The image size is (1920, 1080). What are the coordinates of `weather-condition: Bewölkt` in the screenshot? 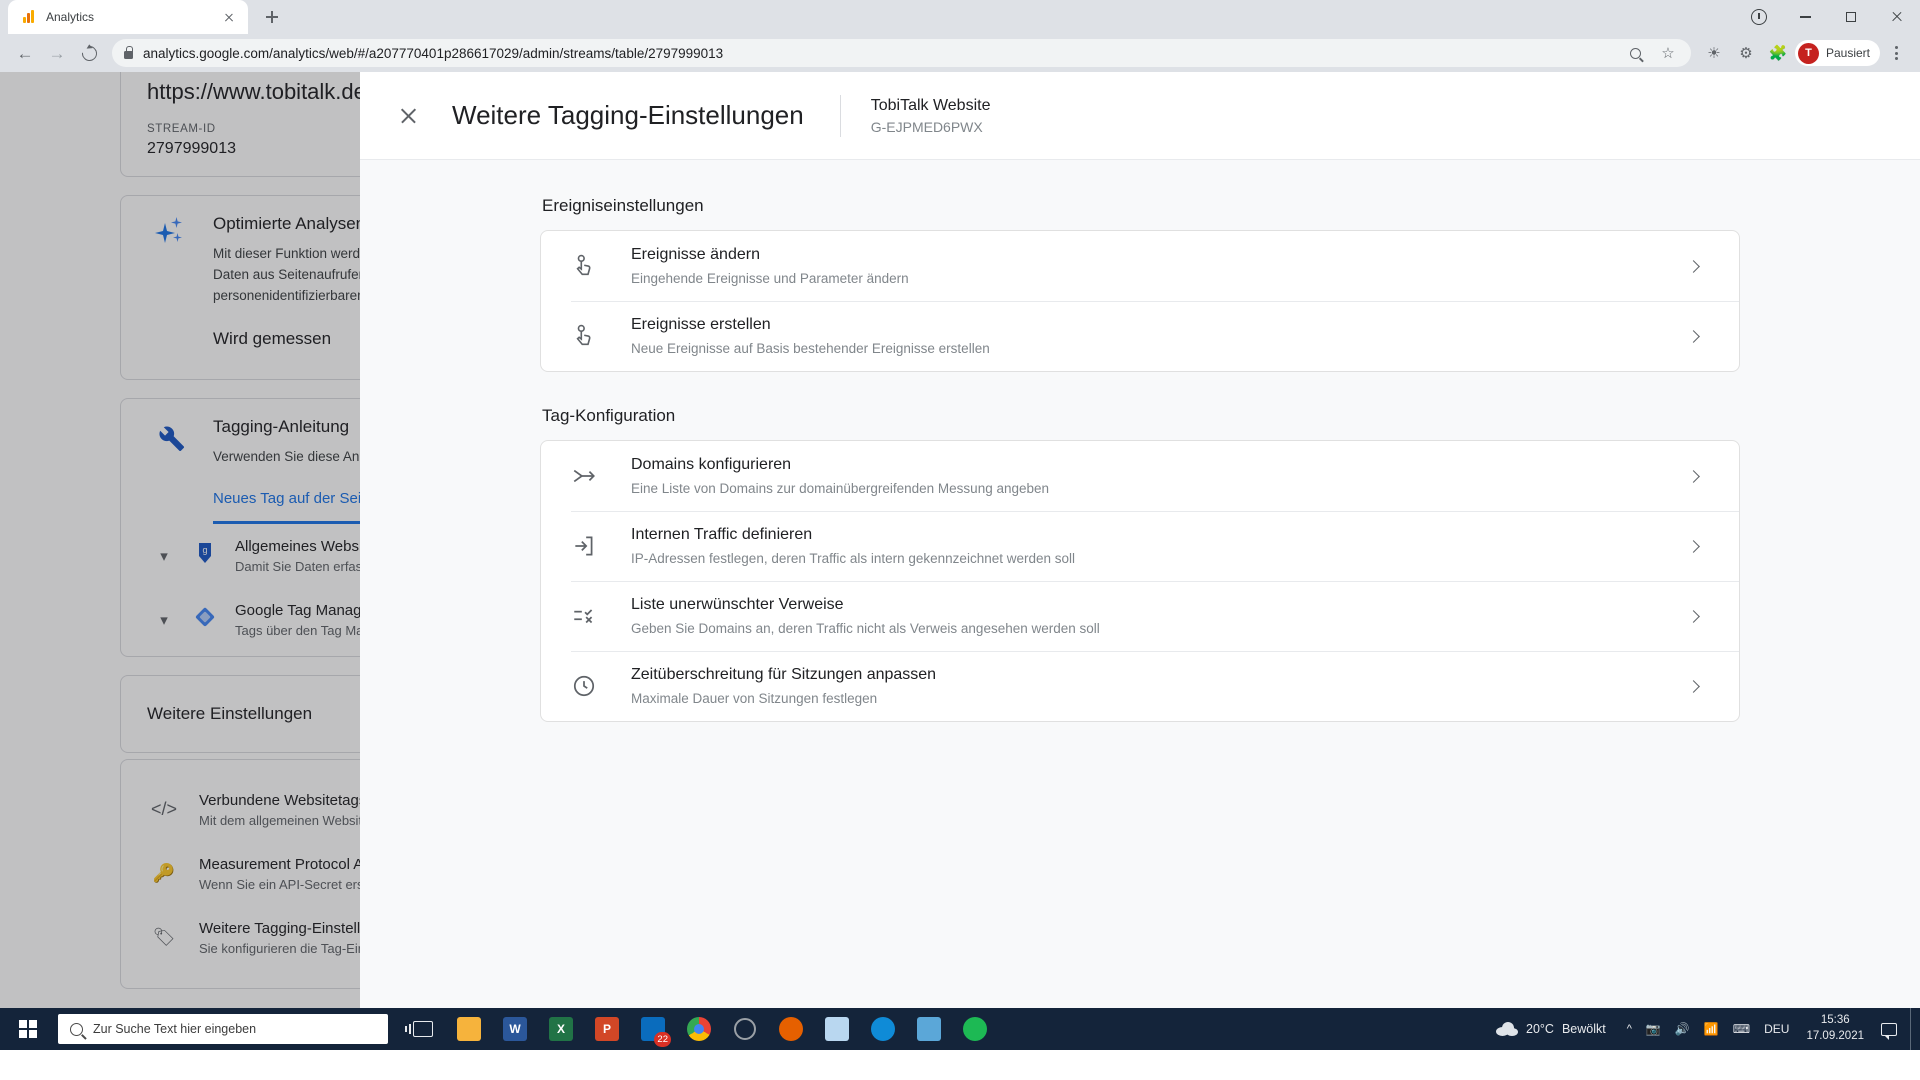 It's located at (1583, 1029).